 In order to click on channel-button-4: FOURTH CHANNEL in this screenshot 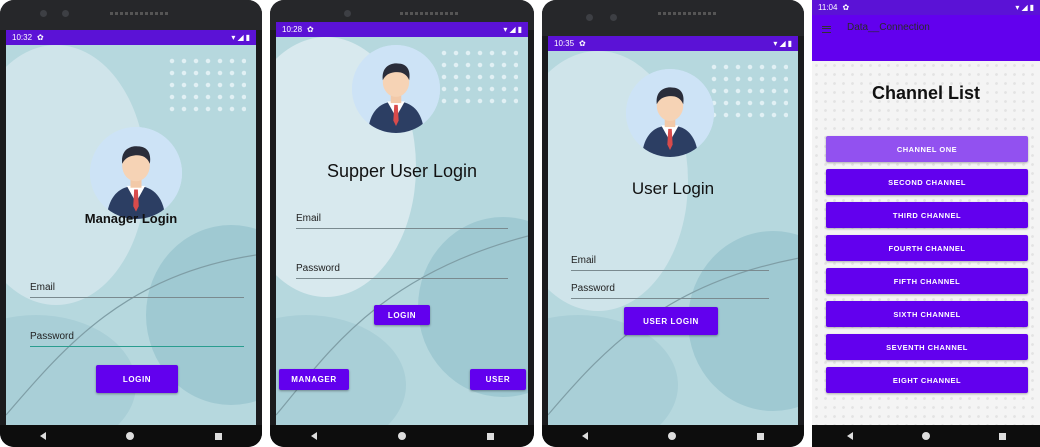, I will do `click(927, 248)`.